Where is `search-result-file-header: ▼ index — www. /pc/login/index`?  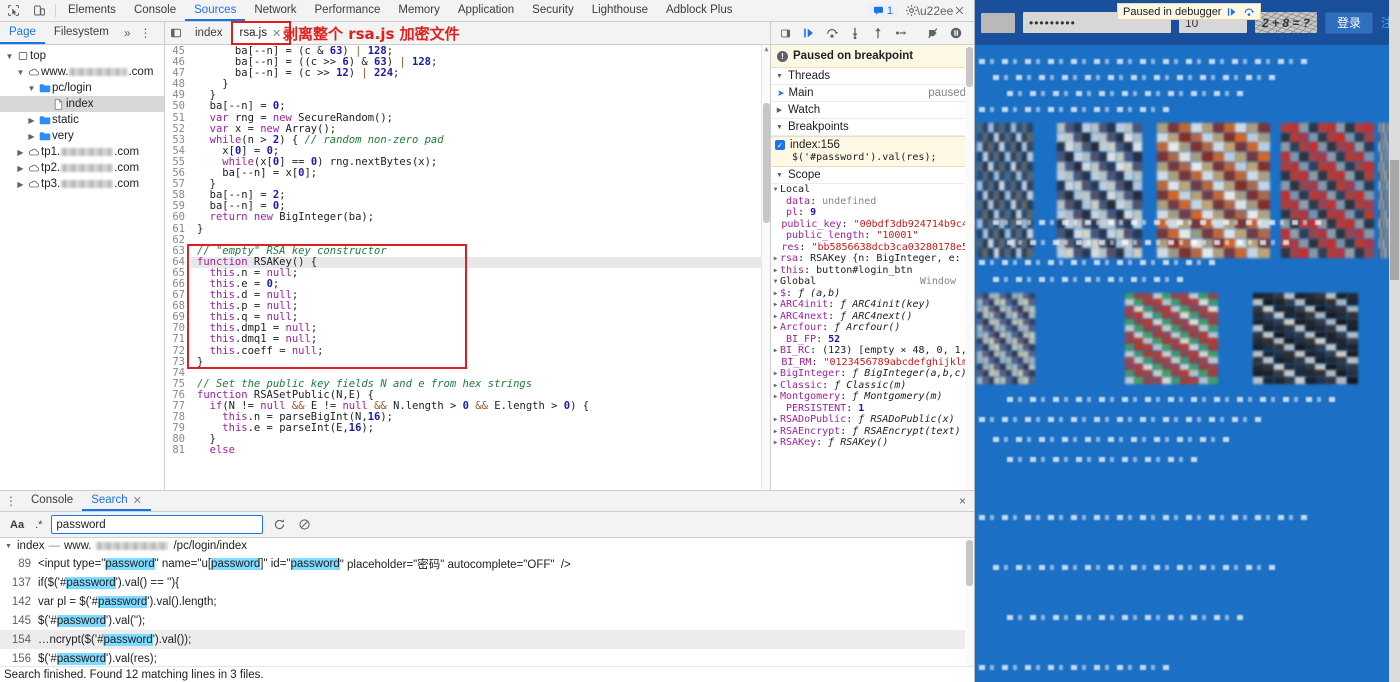 search-result-file-header: ▼ index — www. /pc/login/index is located at coordinates (487, 546).